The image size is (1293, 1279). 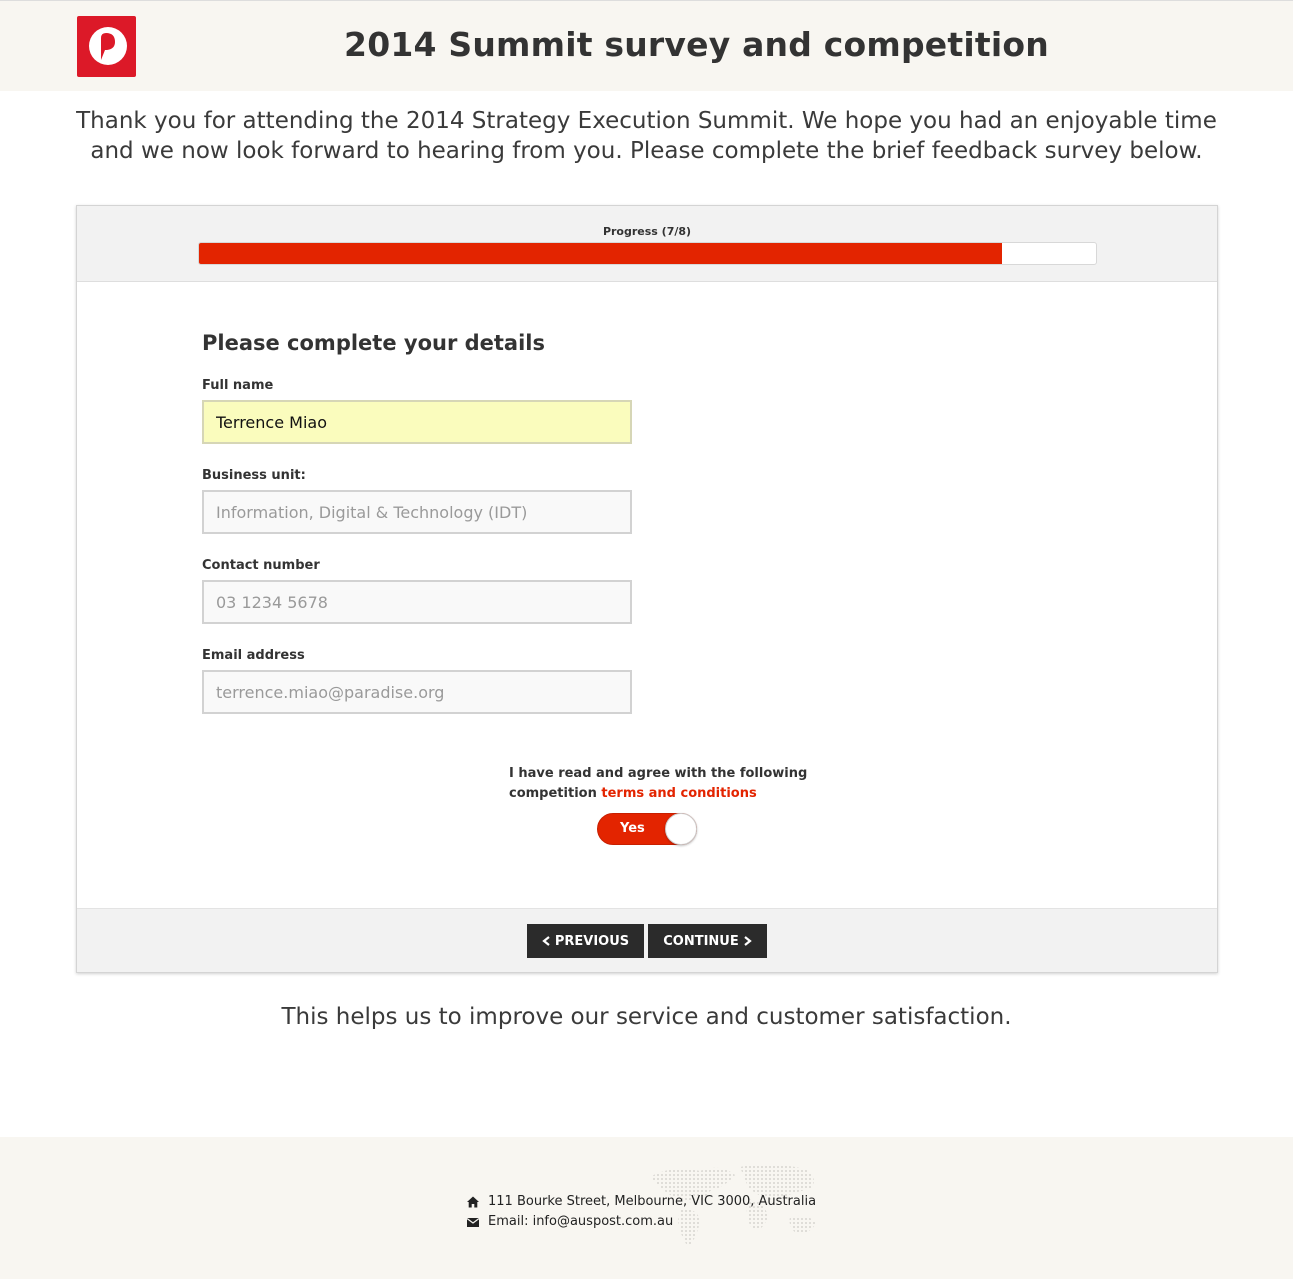 What do you see at coordinates (696, 44) in the screenshot?
I see `page-title: 2014 Summit survey and competition` at bounding box center [696, 44].